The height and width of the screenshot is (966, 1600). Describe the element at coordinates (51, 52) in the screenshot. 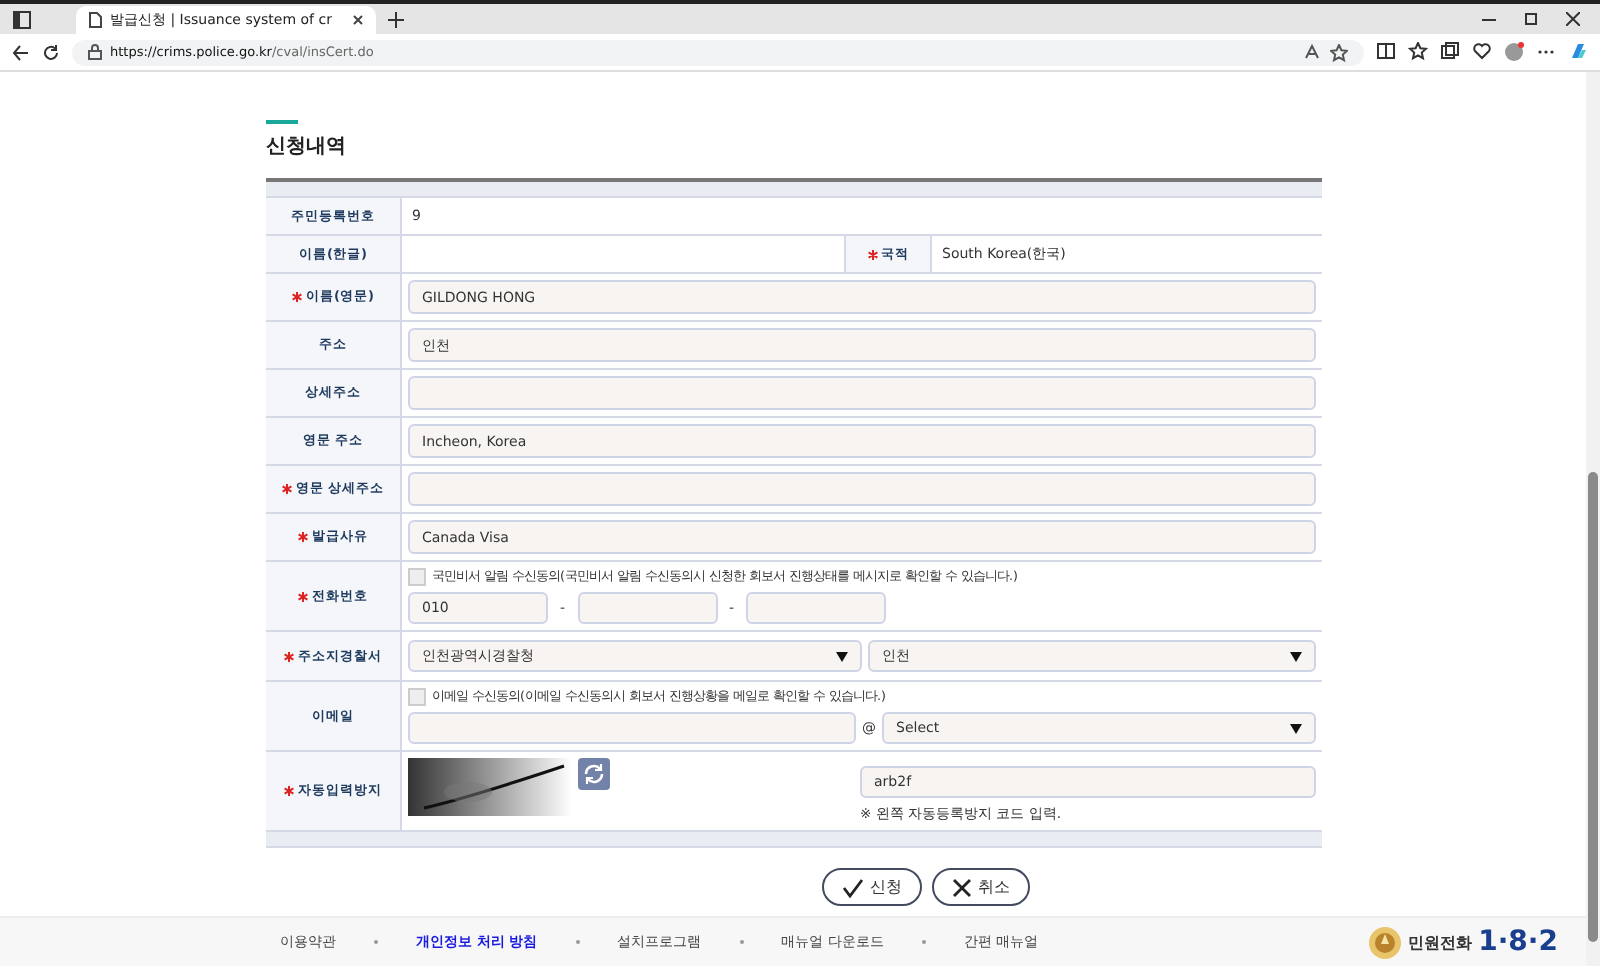

I see `reload-icon` at that location.